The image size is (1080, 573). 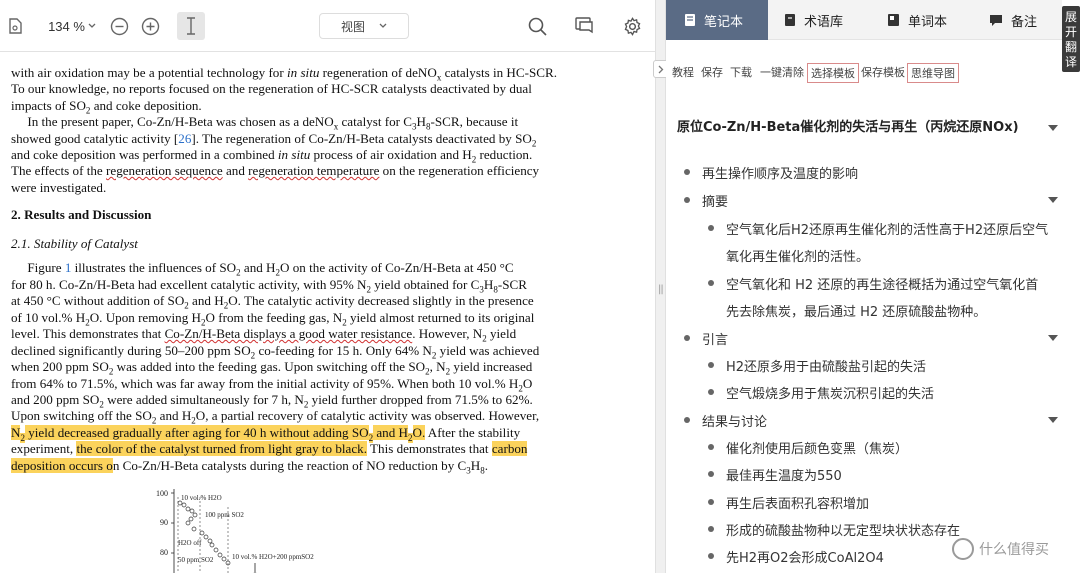 What do you see at coordinates (150, 26) in the screenshot?
I see `zoom-in-button` at bounding box center [150, 26].